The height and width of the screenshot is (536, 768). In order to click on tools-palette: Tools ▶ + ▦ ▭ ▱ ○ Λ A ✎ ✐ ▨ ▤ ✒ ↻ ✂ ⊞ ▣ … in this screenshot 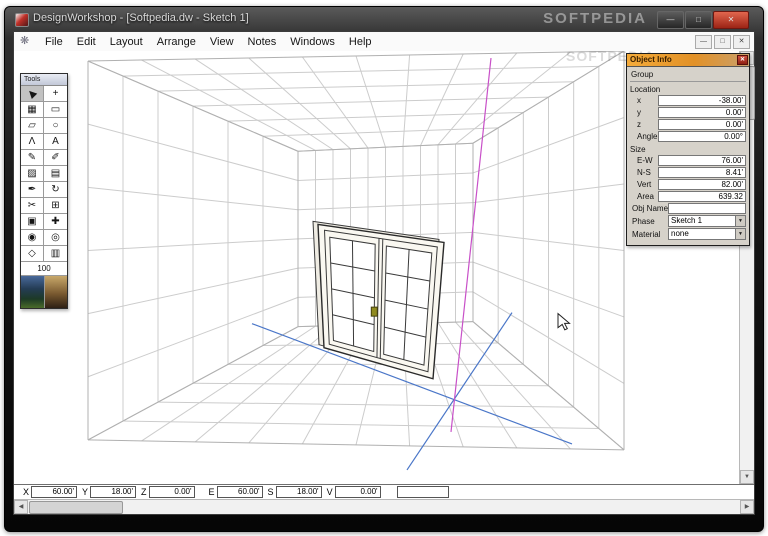, I will do `click(44, 191)`.